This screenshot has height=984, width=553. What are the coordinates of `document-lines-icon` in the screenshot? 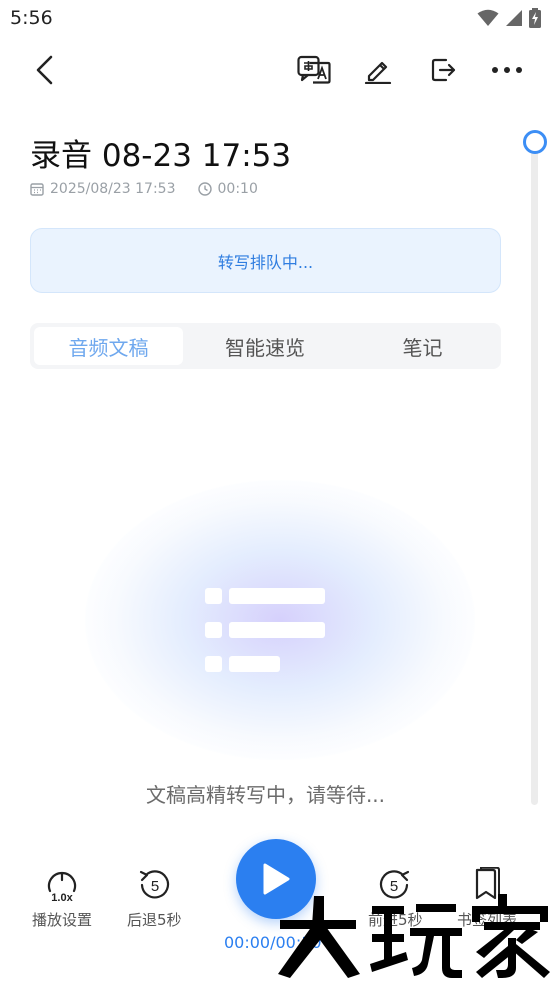 It's located at (265, 630).